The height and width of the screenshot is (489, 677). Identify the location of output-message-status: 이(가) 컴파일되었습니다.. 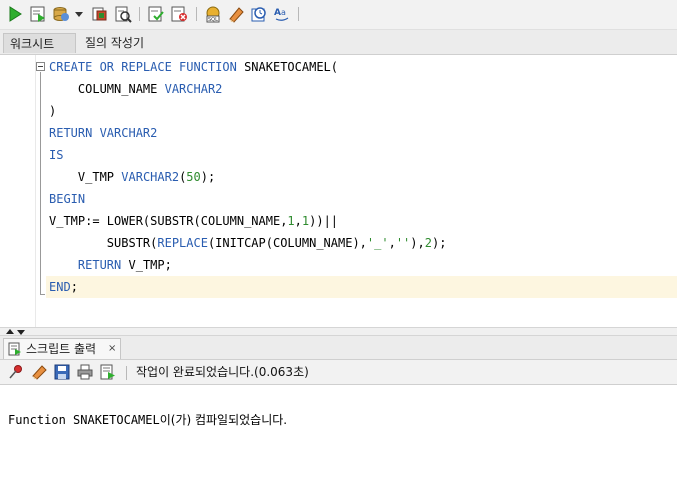
(223, 420).